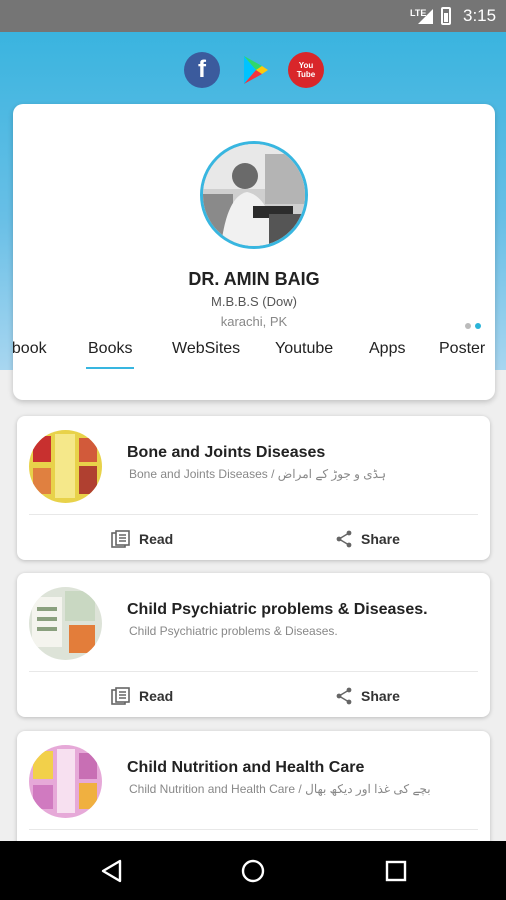 The width and height of the screenshot is (506, 900). Describe the element at coordinates (304, 349) in the screenshot. I see `tab-youtube: Youtube` at that location.